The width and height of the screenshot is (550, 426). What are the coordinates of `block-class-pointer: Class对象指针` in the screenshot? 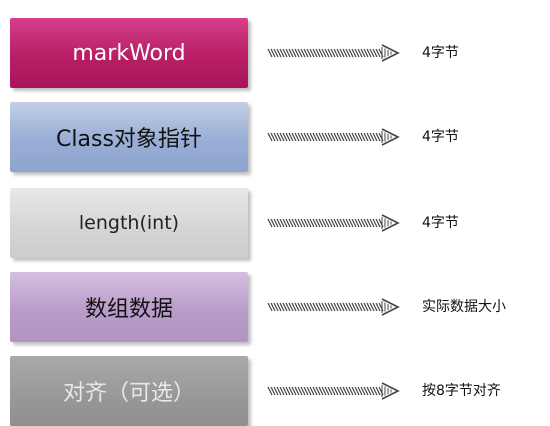 It's located at (129, 137).